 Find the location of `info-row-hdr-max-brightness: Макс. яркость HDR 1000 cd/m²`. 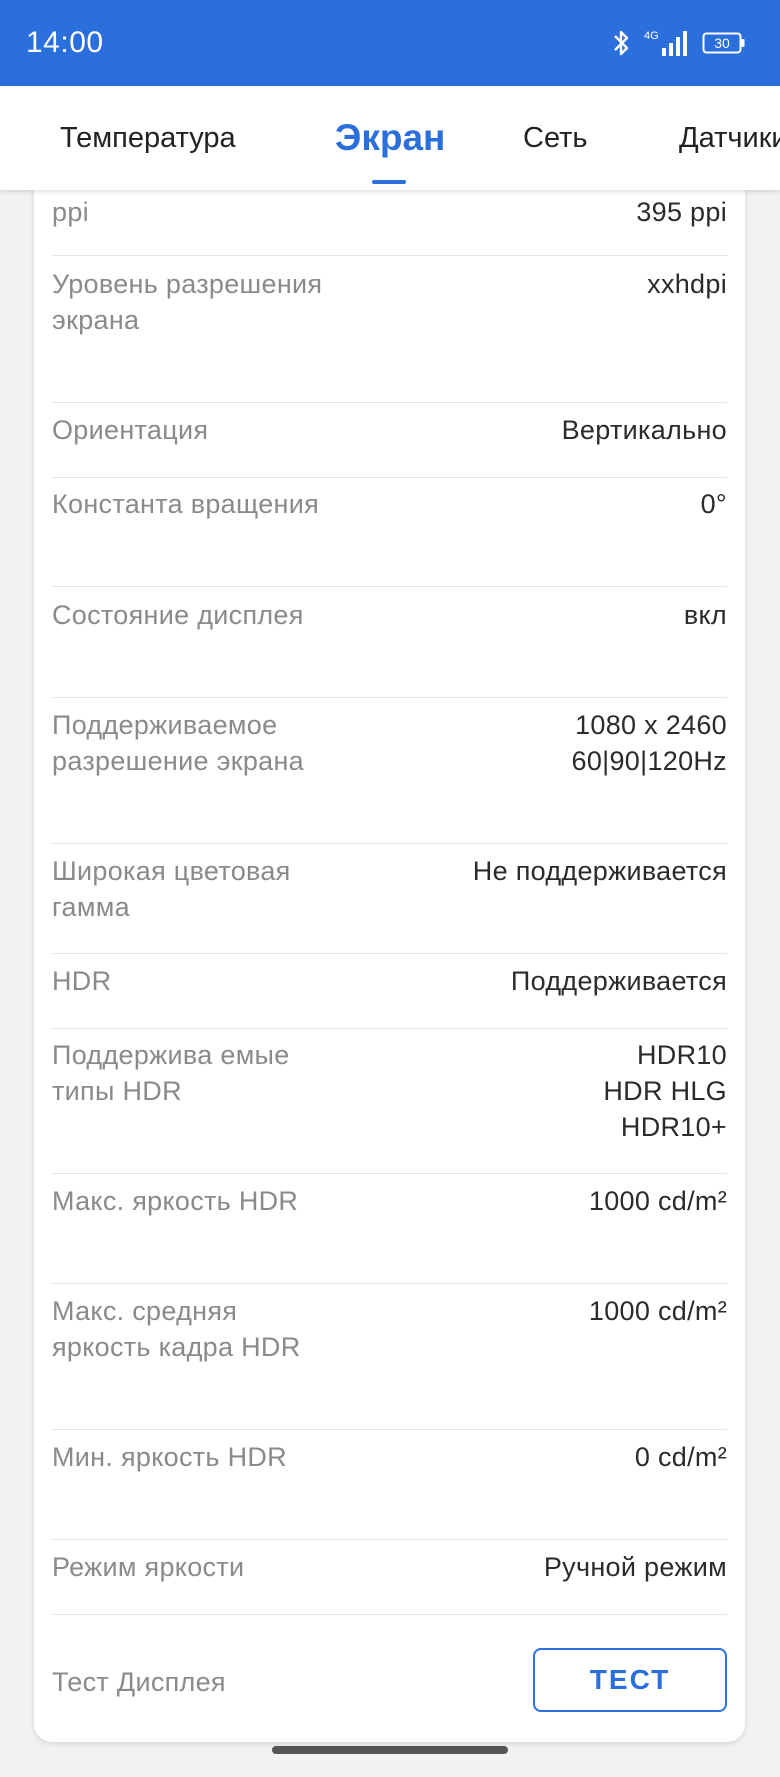

info-row-hdr-max-brightness: Макс. яркость HDR 1000 cd/m² is located at coordinates (389, 1233).